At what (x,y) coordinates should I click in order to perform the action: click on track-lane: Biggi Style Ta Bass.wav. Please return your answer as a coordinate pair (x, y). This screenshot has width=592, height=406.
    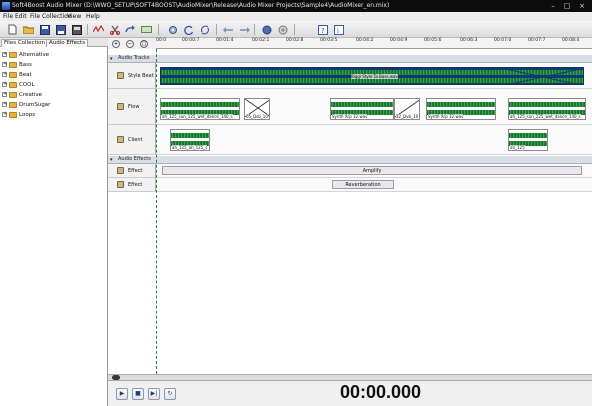
    Looking at the image, I should click on (374, 76).